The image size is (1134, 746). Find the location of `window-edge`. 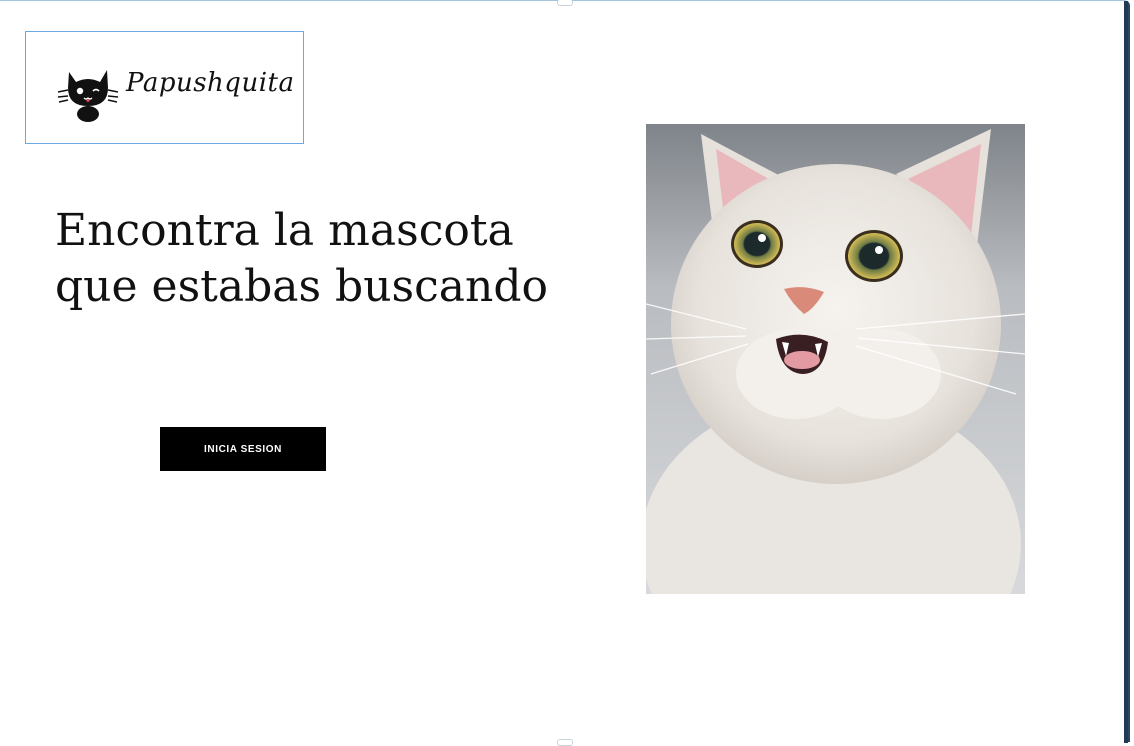

window-edge is located at coordinates (1126, 372).